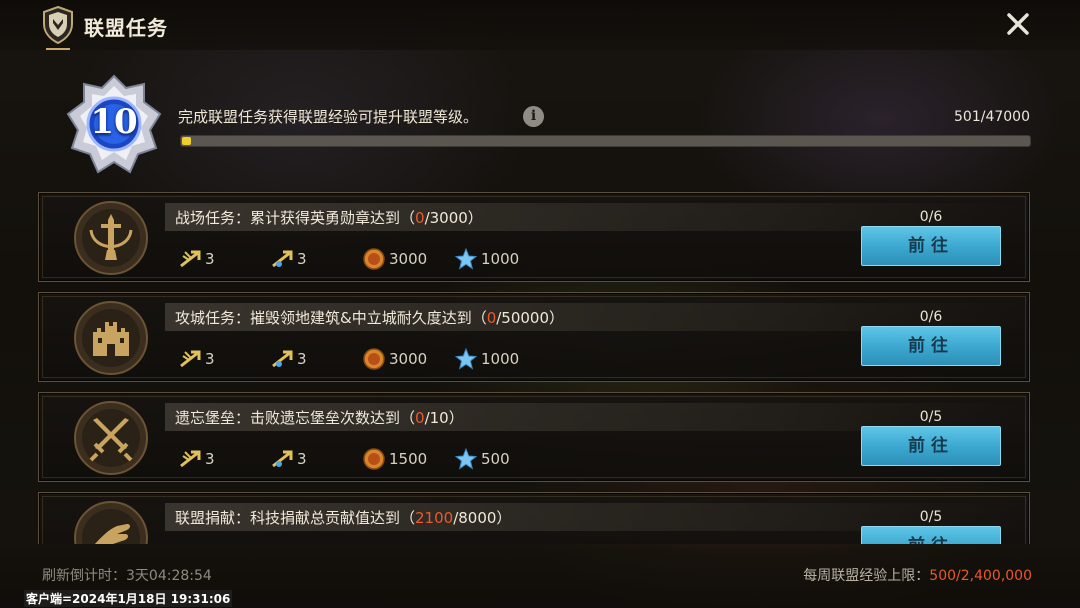 The width and height of the screenshot is (1080, 608). I want to click on task-title: 攻城任务：摧毁领地建筑&中立城耐久度达到（0/50000）, so click(370, 318).